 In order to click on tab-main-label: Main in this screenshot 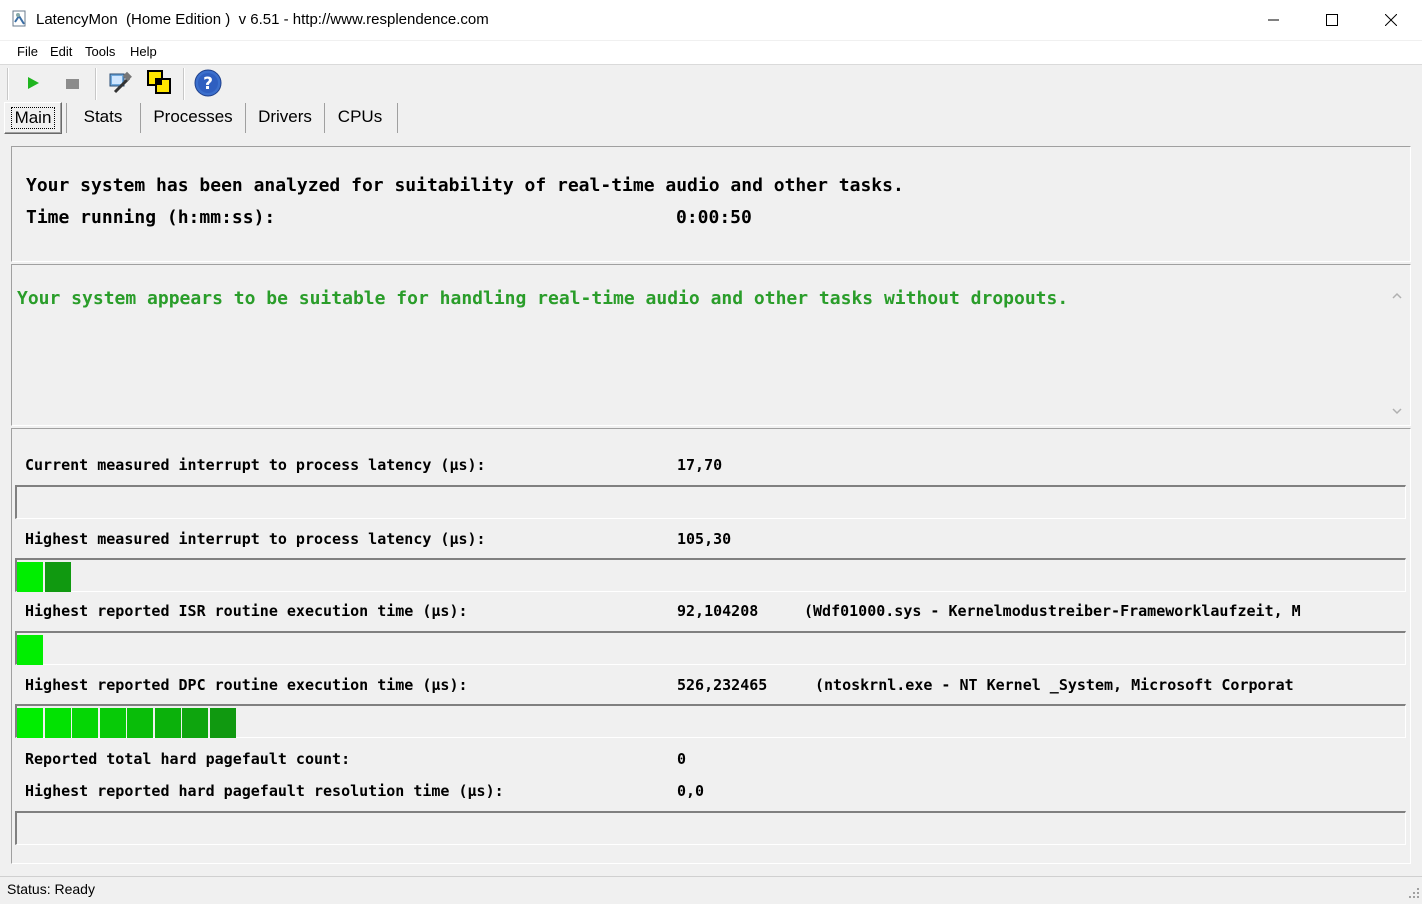, I will do `click(33, 118)`.